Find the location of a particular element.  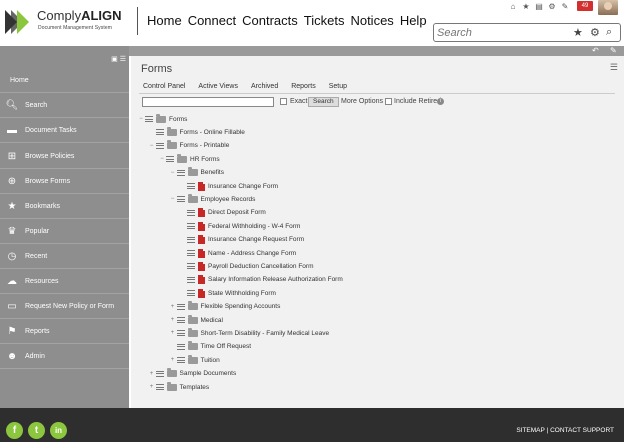

tree-item-label: Forms is located at coordinates (178, 119).